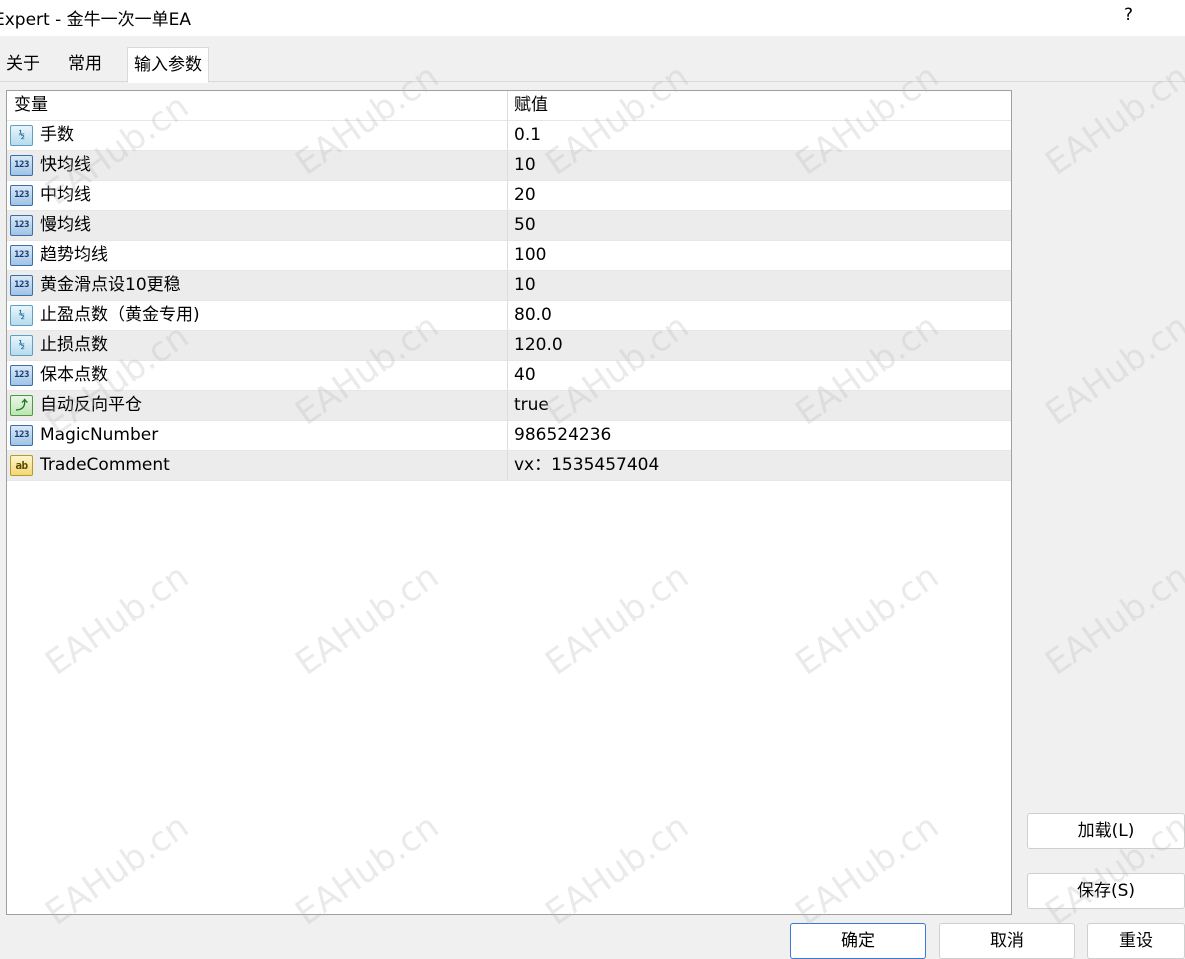 The height and width of the screenshot is (959, 1185). Describe the element at coordinates (562, 435) in the screenshot. I see `param-value: 986524236` at that location.